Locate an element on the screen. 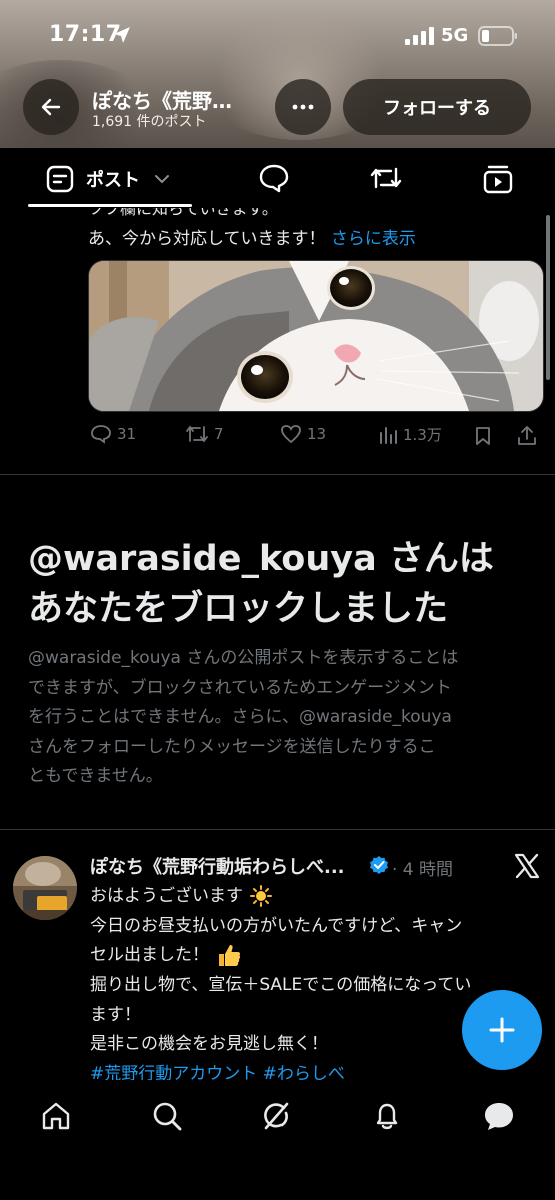 Image resolution: width=555 pixels, height=1200 pixels. tab-media-icon is located at coordinates (498, 179).